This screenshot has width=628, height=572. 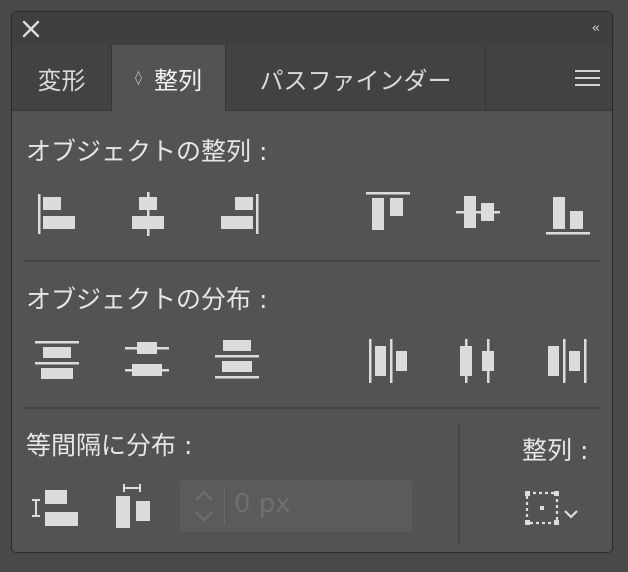 I want to click on tab-label: パスファインダー, so click(x=355, y=80).